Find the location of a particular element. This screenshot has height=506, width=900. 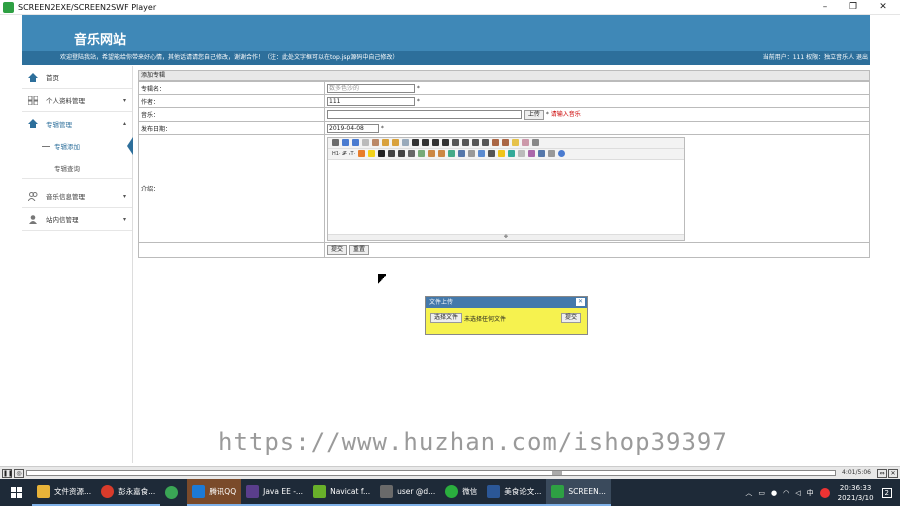

clear-format-icon is located at coordinates (515, 142).